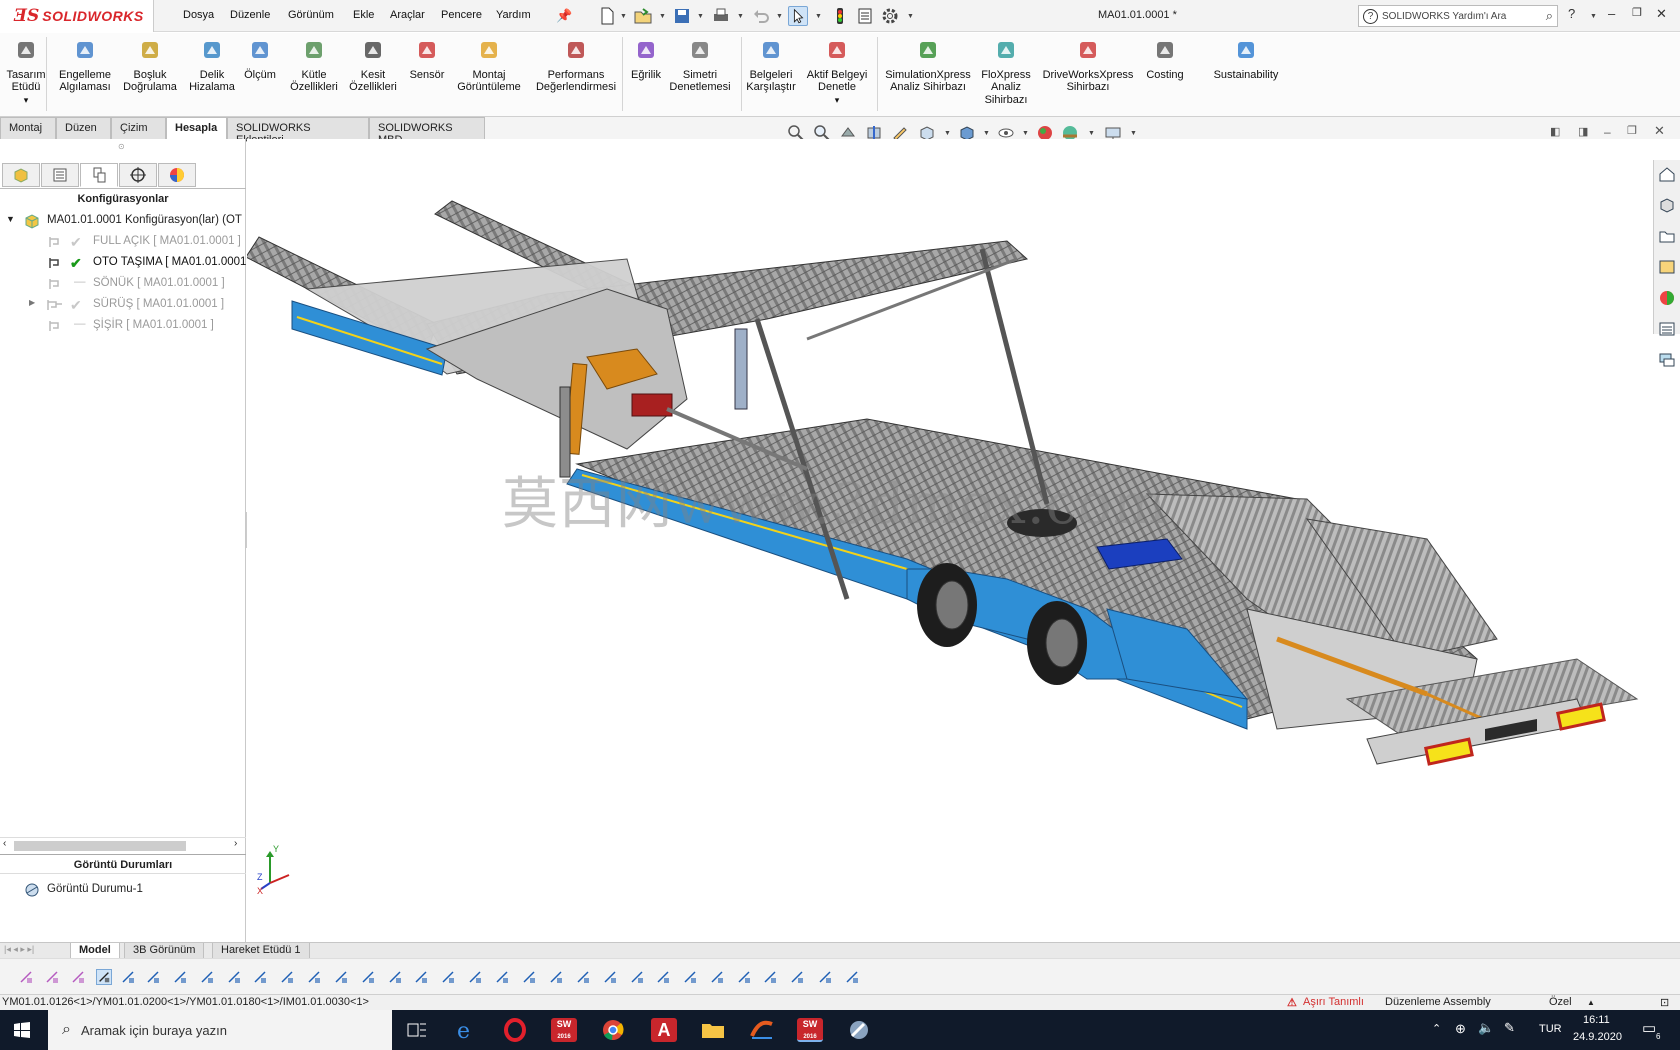  I want to click on edge-icon, so click(314, 977).